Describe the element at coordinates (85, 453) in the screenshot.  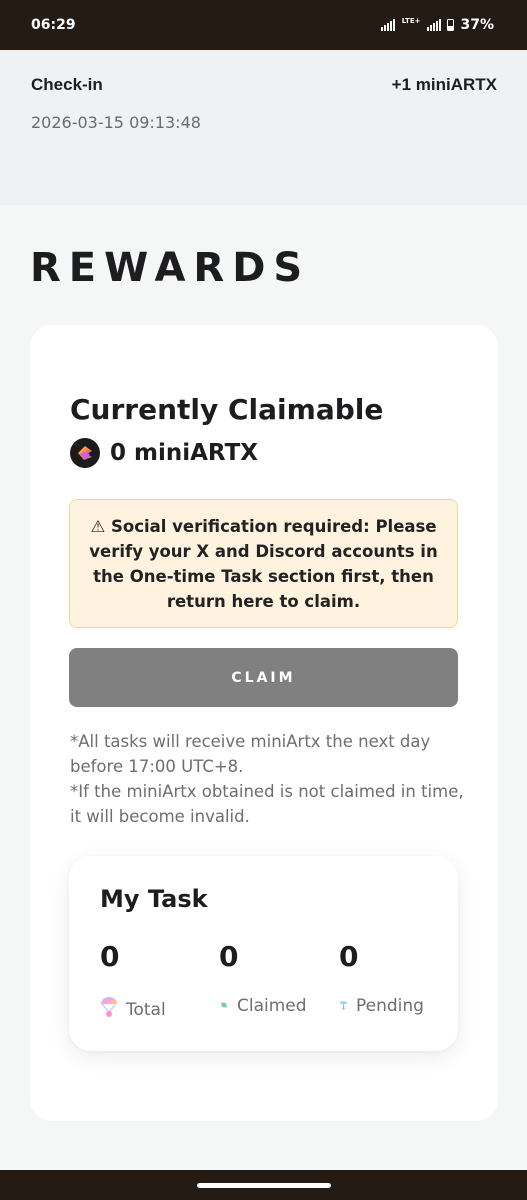
I see `miniartx-token-icon` at that location.